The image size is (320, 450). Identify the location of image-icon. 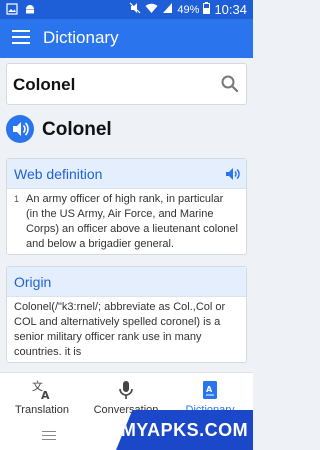
(12, 10).